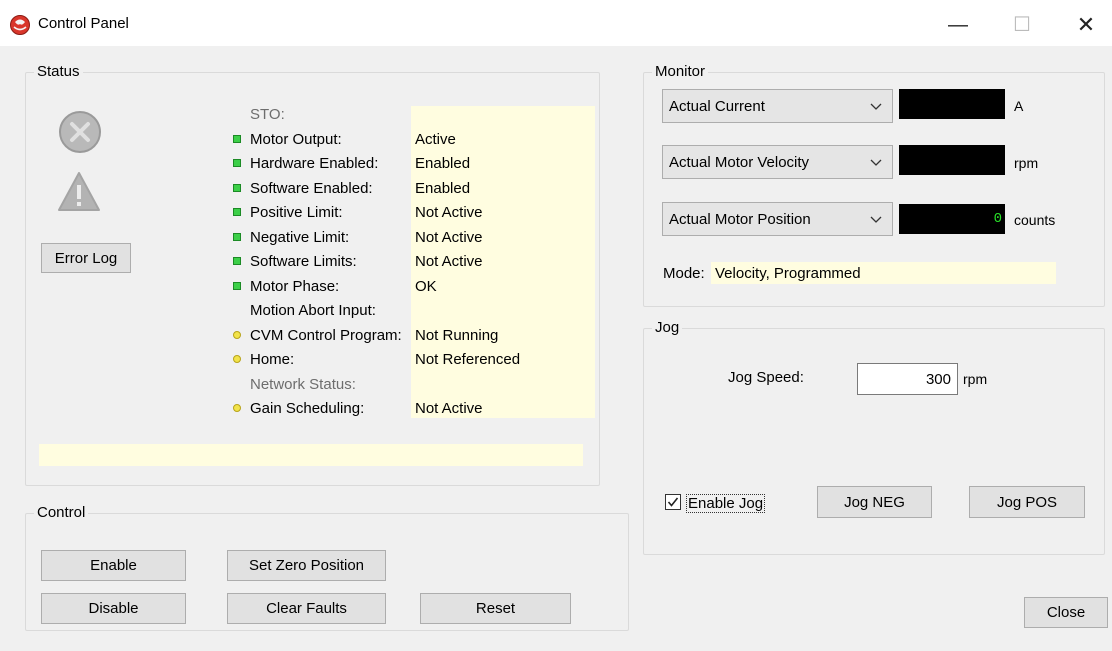 The width and height of the screenshot is (1112, 651). What do you see at coordinates (958, 25) in the screenshot?
I see `minimize-button: —` at bounding box center [958, 25].